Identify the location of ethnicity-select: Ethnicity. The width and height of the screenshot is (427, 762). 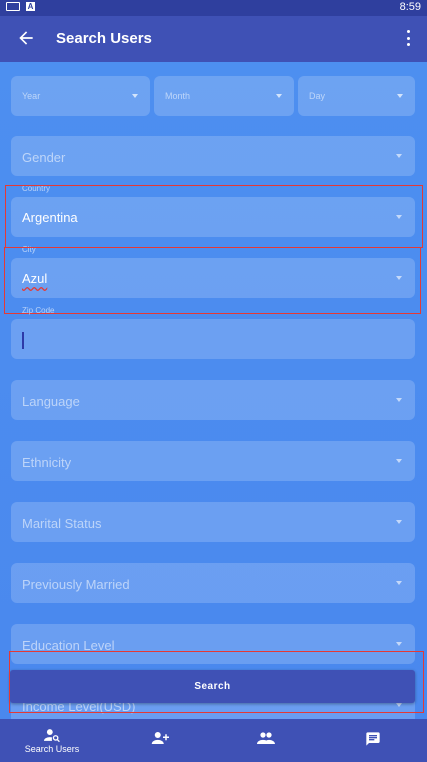
(213, 461).